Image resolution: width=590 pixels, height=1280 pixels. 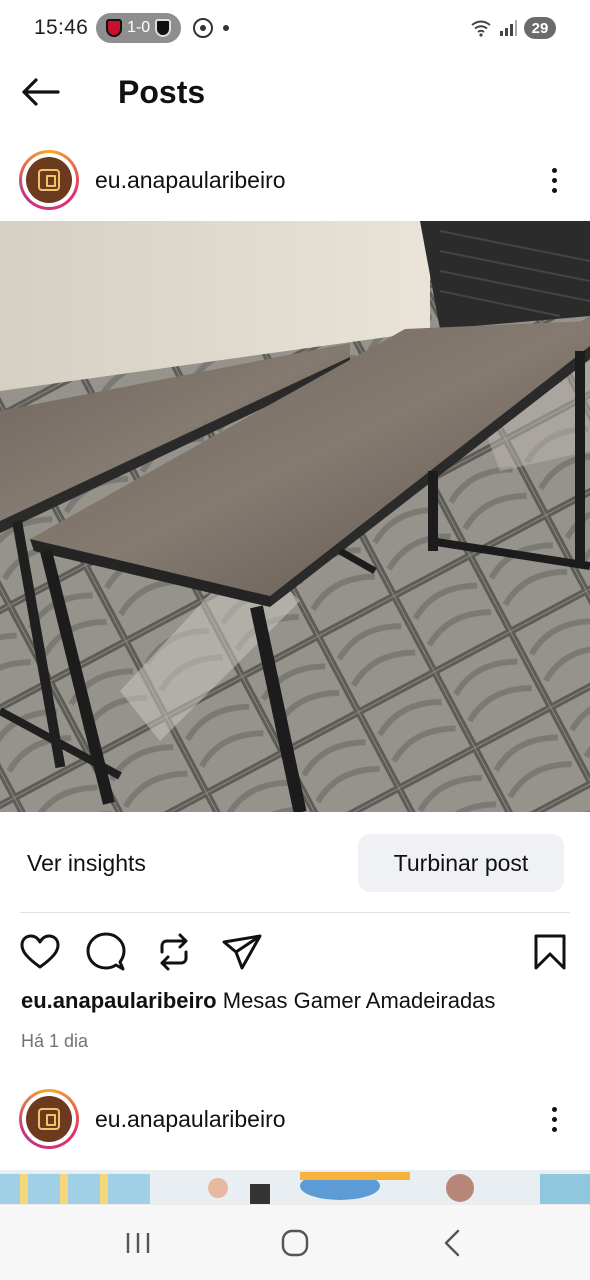 I want to click on page-title: Posts, so click(x=162, y=91).